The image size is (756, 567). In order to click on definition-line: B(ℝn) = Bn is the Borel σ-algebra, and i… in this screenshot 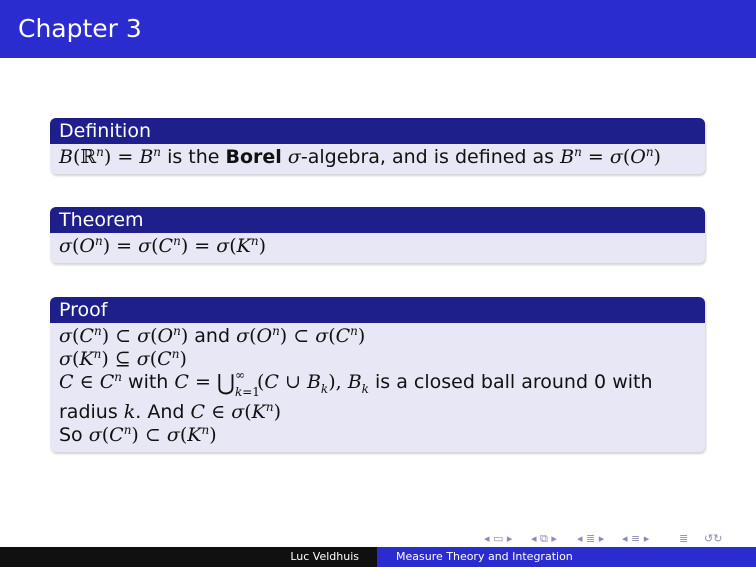, I will do `click(360, 156)`.